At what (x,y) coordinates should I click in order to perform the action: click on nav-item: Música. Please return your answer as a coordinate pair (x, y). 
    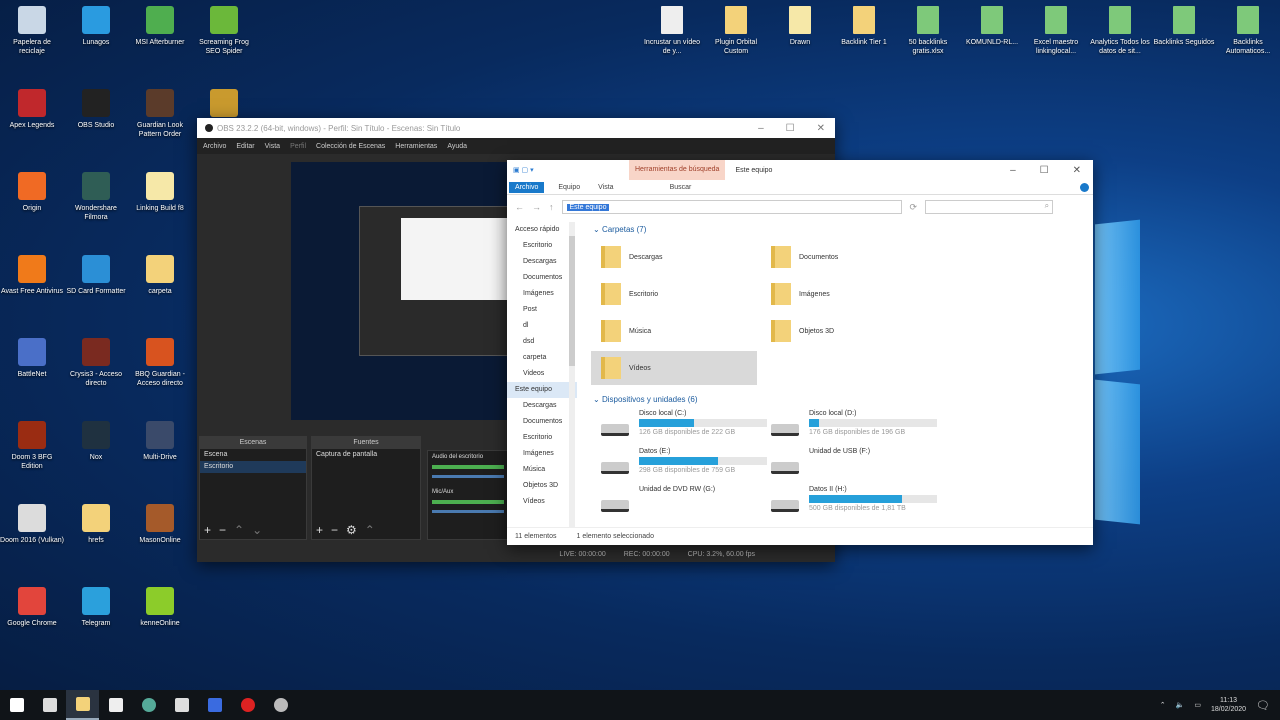
    Looking at the image, I should click on (542, 470).